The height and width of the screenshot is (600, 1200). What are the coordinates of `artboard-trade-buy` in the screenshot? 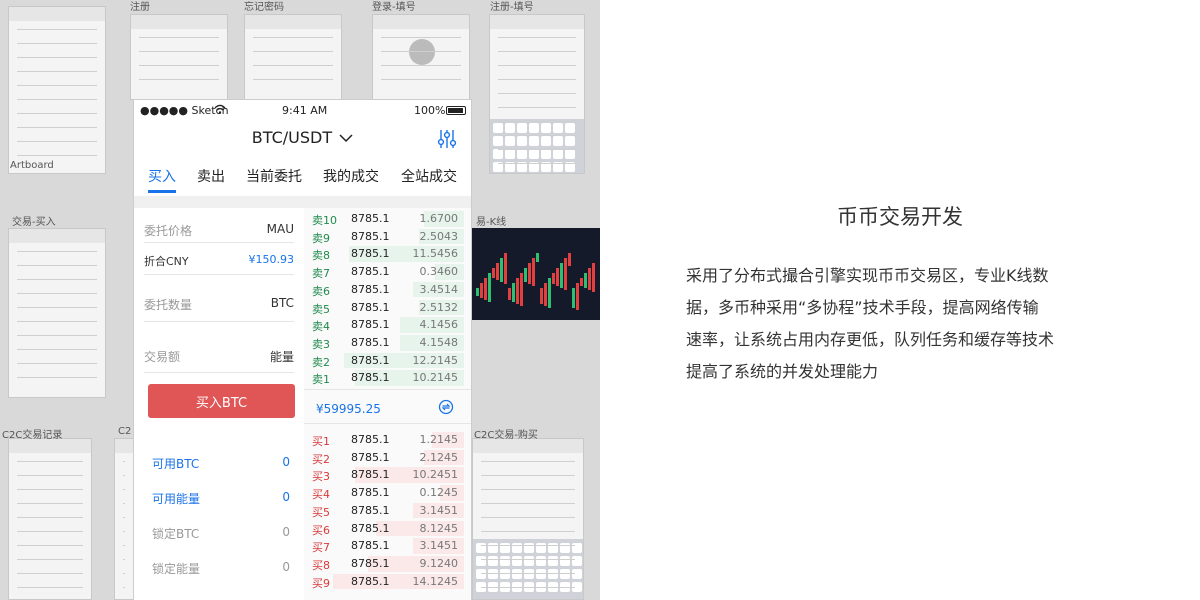 It's located at (57, 313).